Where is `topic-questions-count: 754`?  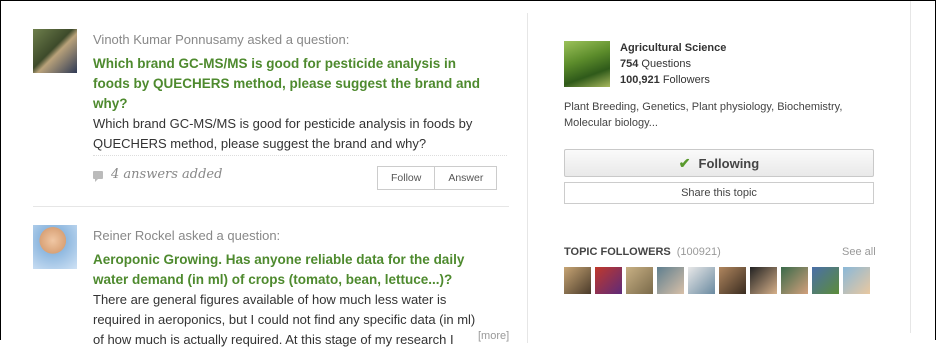 topic-questions-count: 754 is located at coordinates (629, 64).